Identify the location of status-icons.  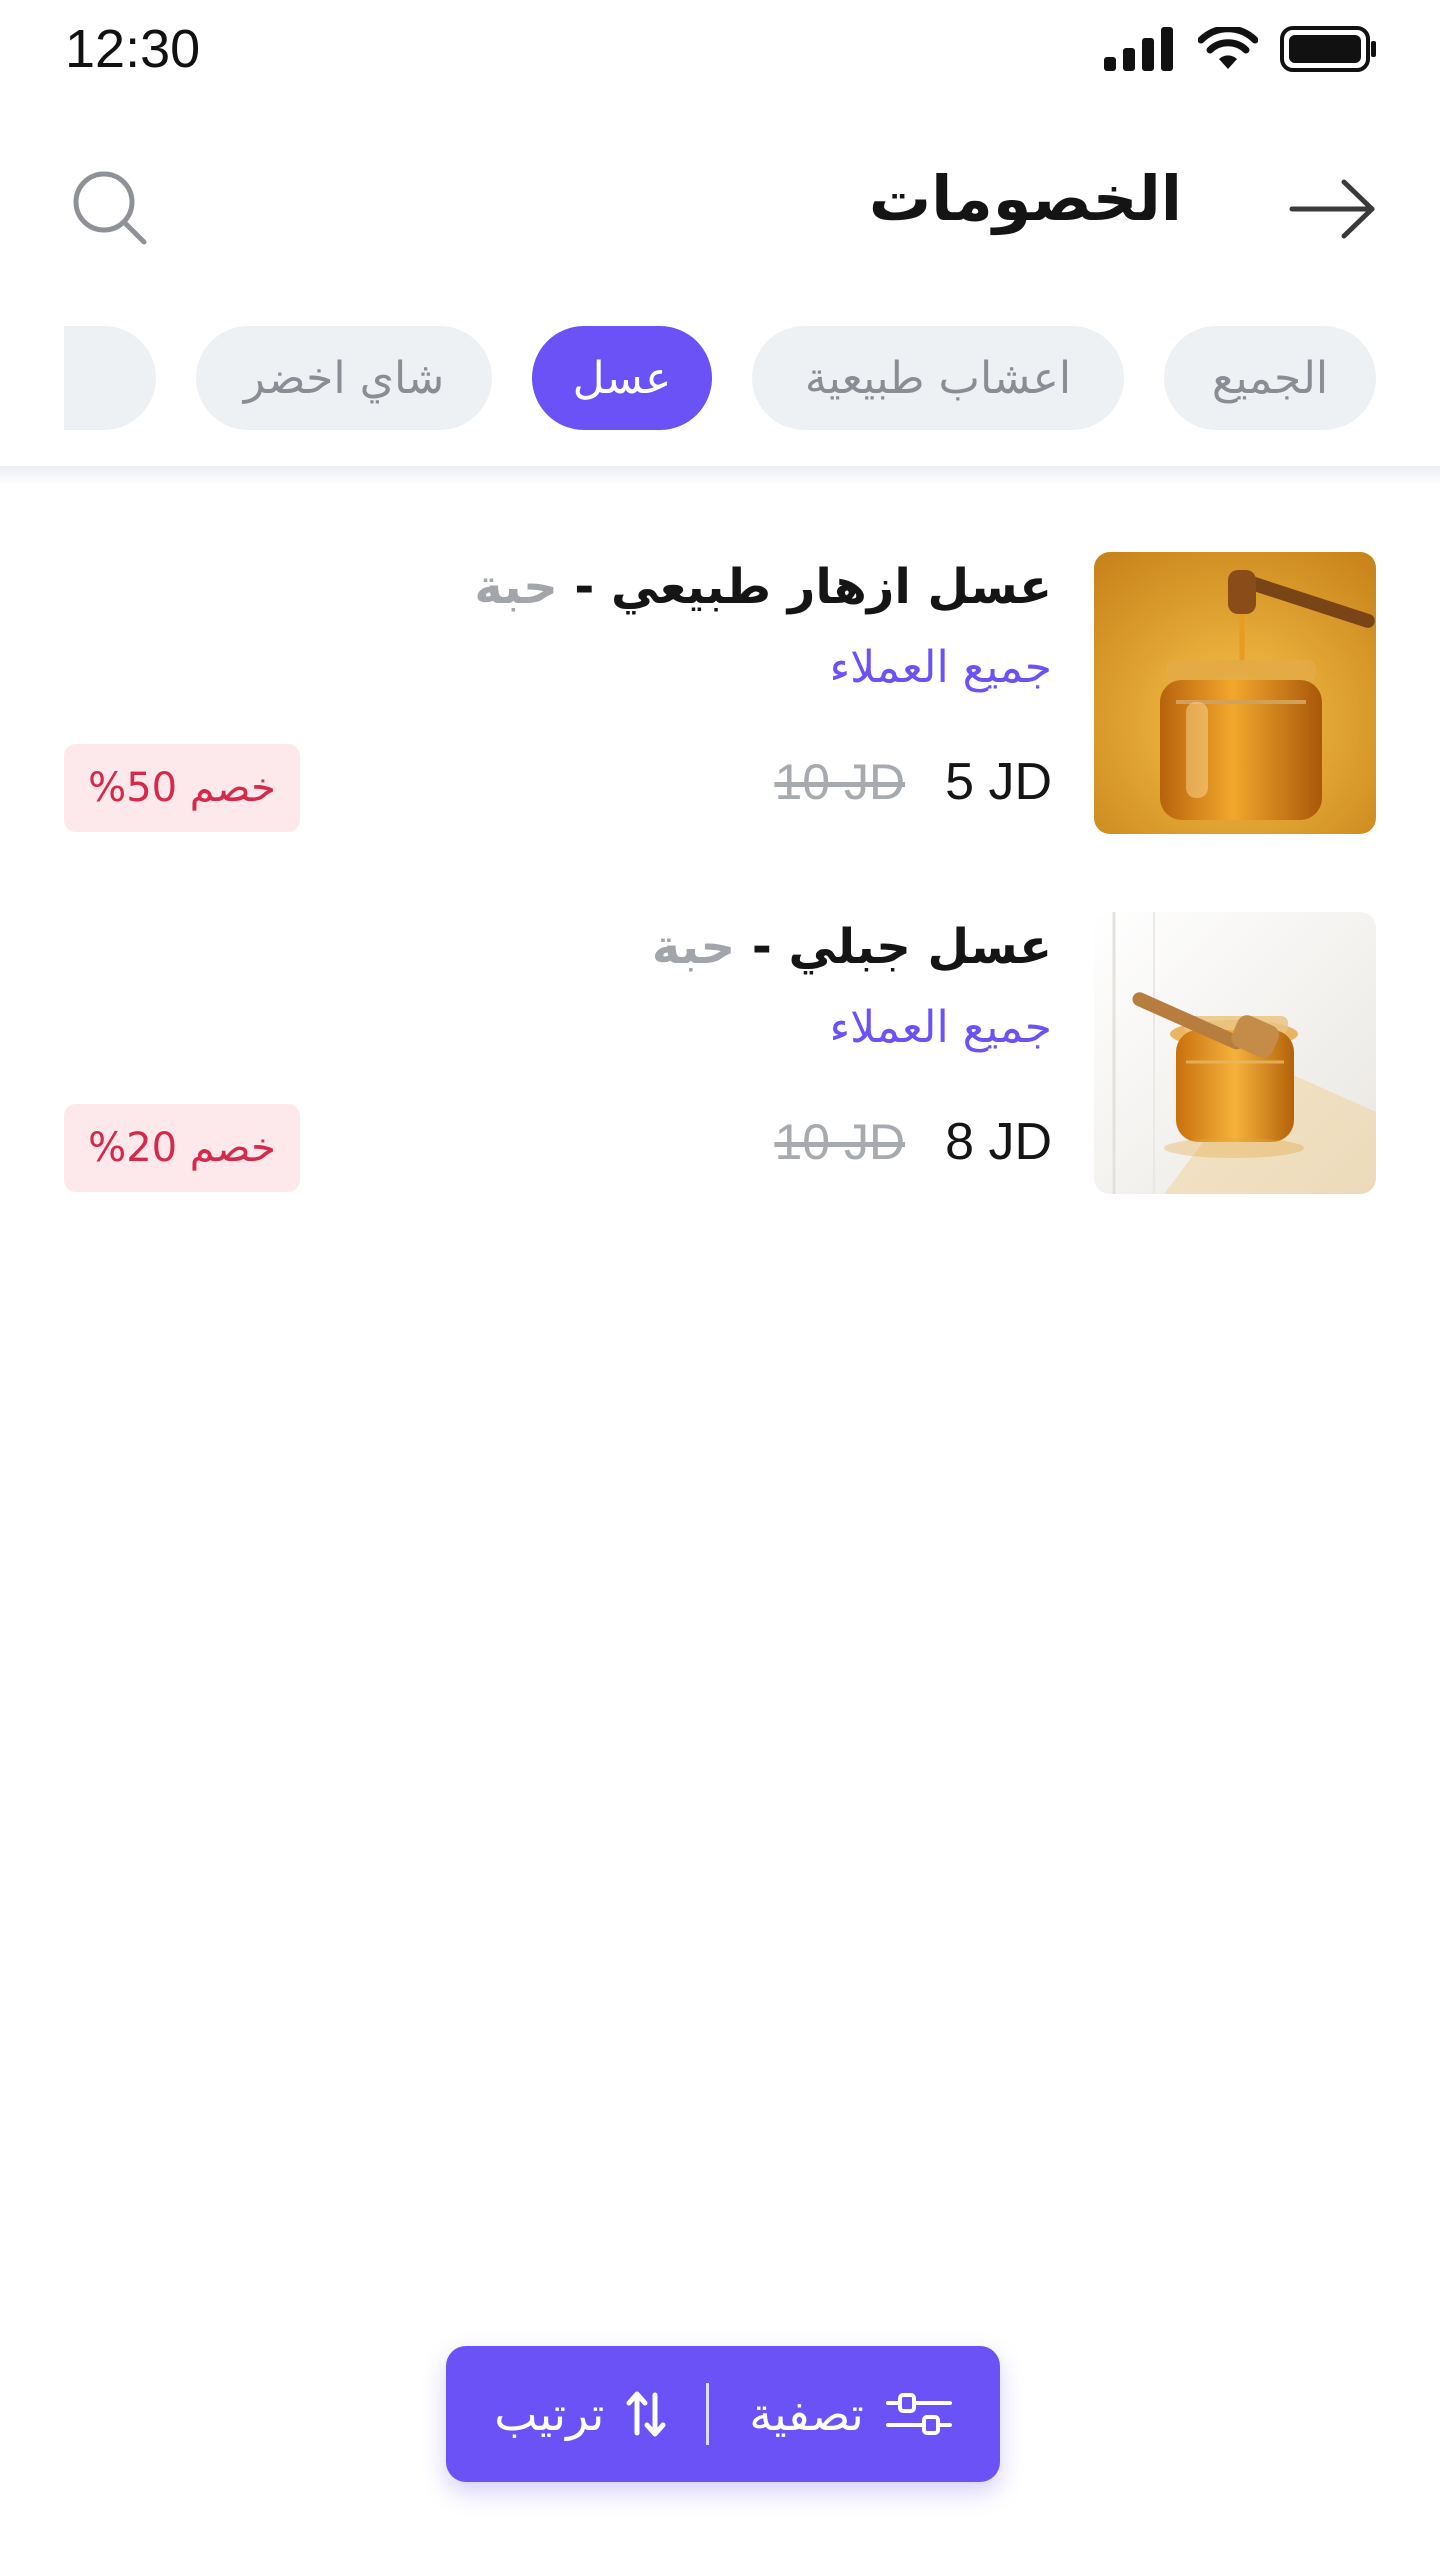
(1241, 49).